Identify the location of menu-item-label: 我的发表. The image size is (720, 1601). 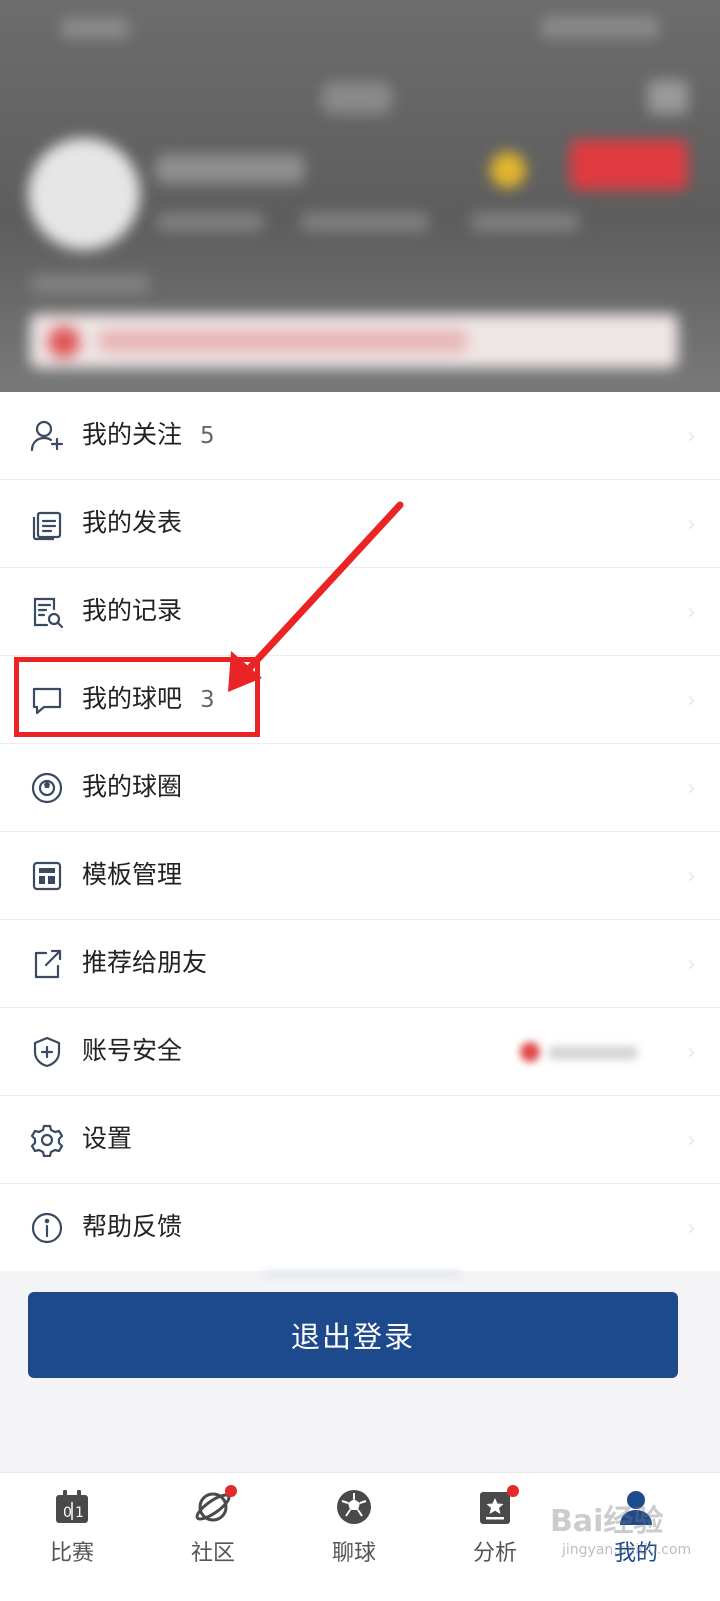
(132, 522).